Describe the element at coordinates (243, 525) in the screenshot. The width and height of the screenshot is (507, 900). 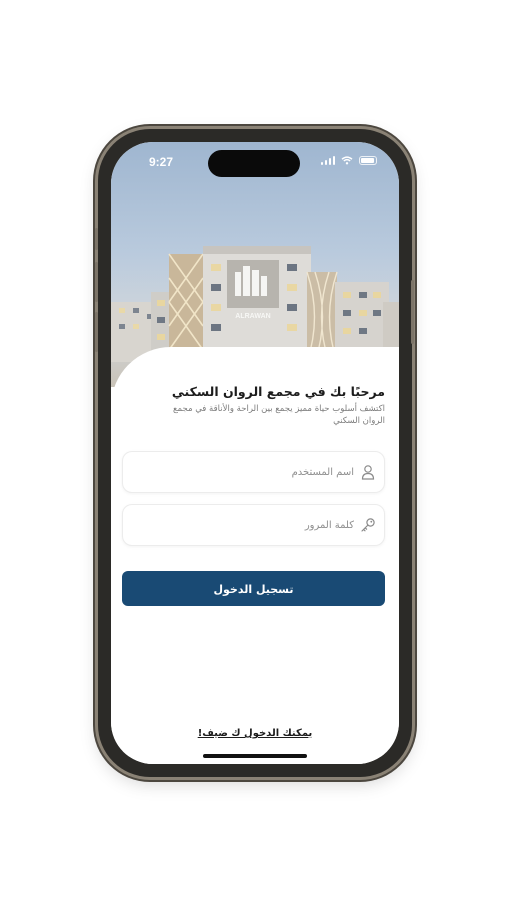
I see `password-input` at that location.